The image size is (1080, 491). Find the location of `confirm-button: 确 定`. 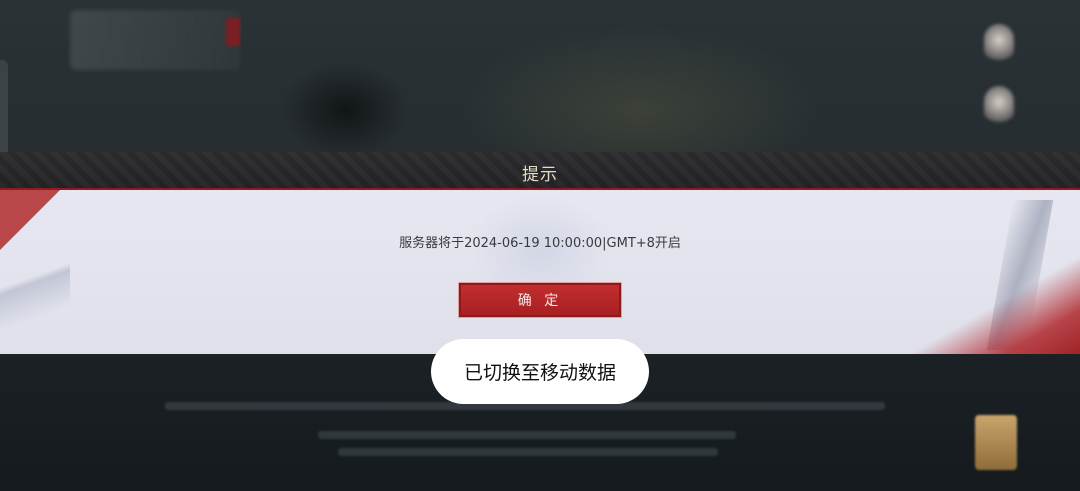

confirm-button: 确 定 is located at coordinates (540, 300).